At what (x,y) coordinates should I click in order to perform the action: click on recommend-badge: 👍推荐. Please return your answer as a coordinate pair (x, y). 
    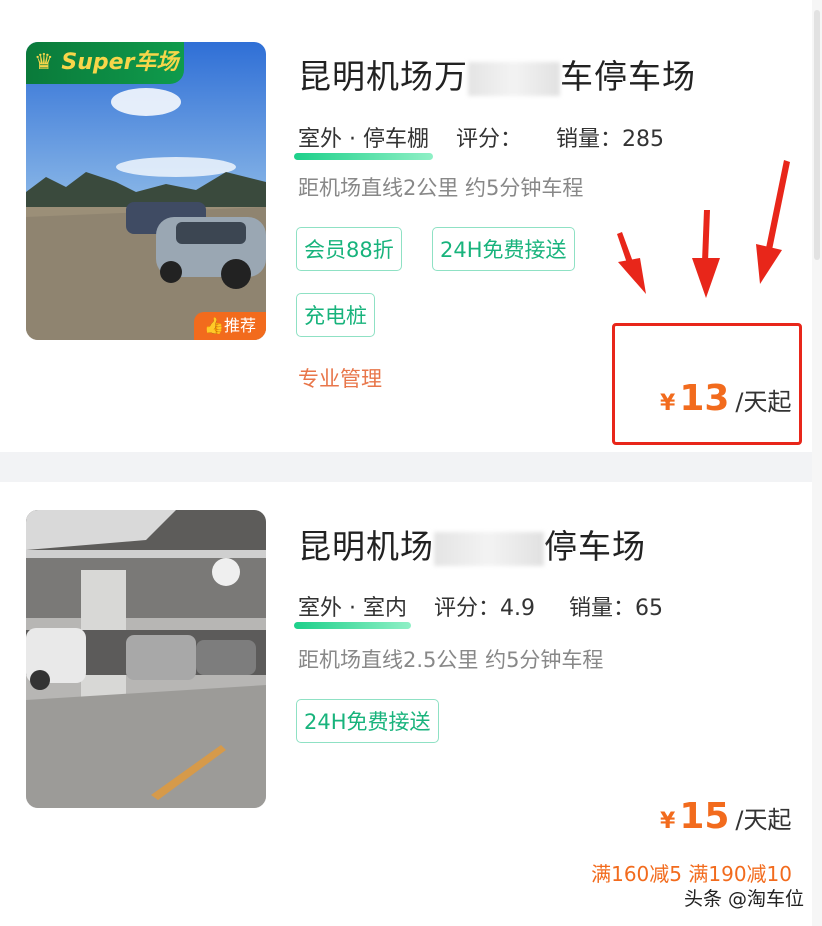
    Looking at the image, I should click on (230, 326).